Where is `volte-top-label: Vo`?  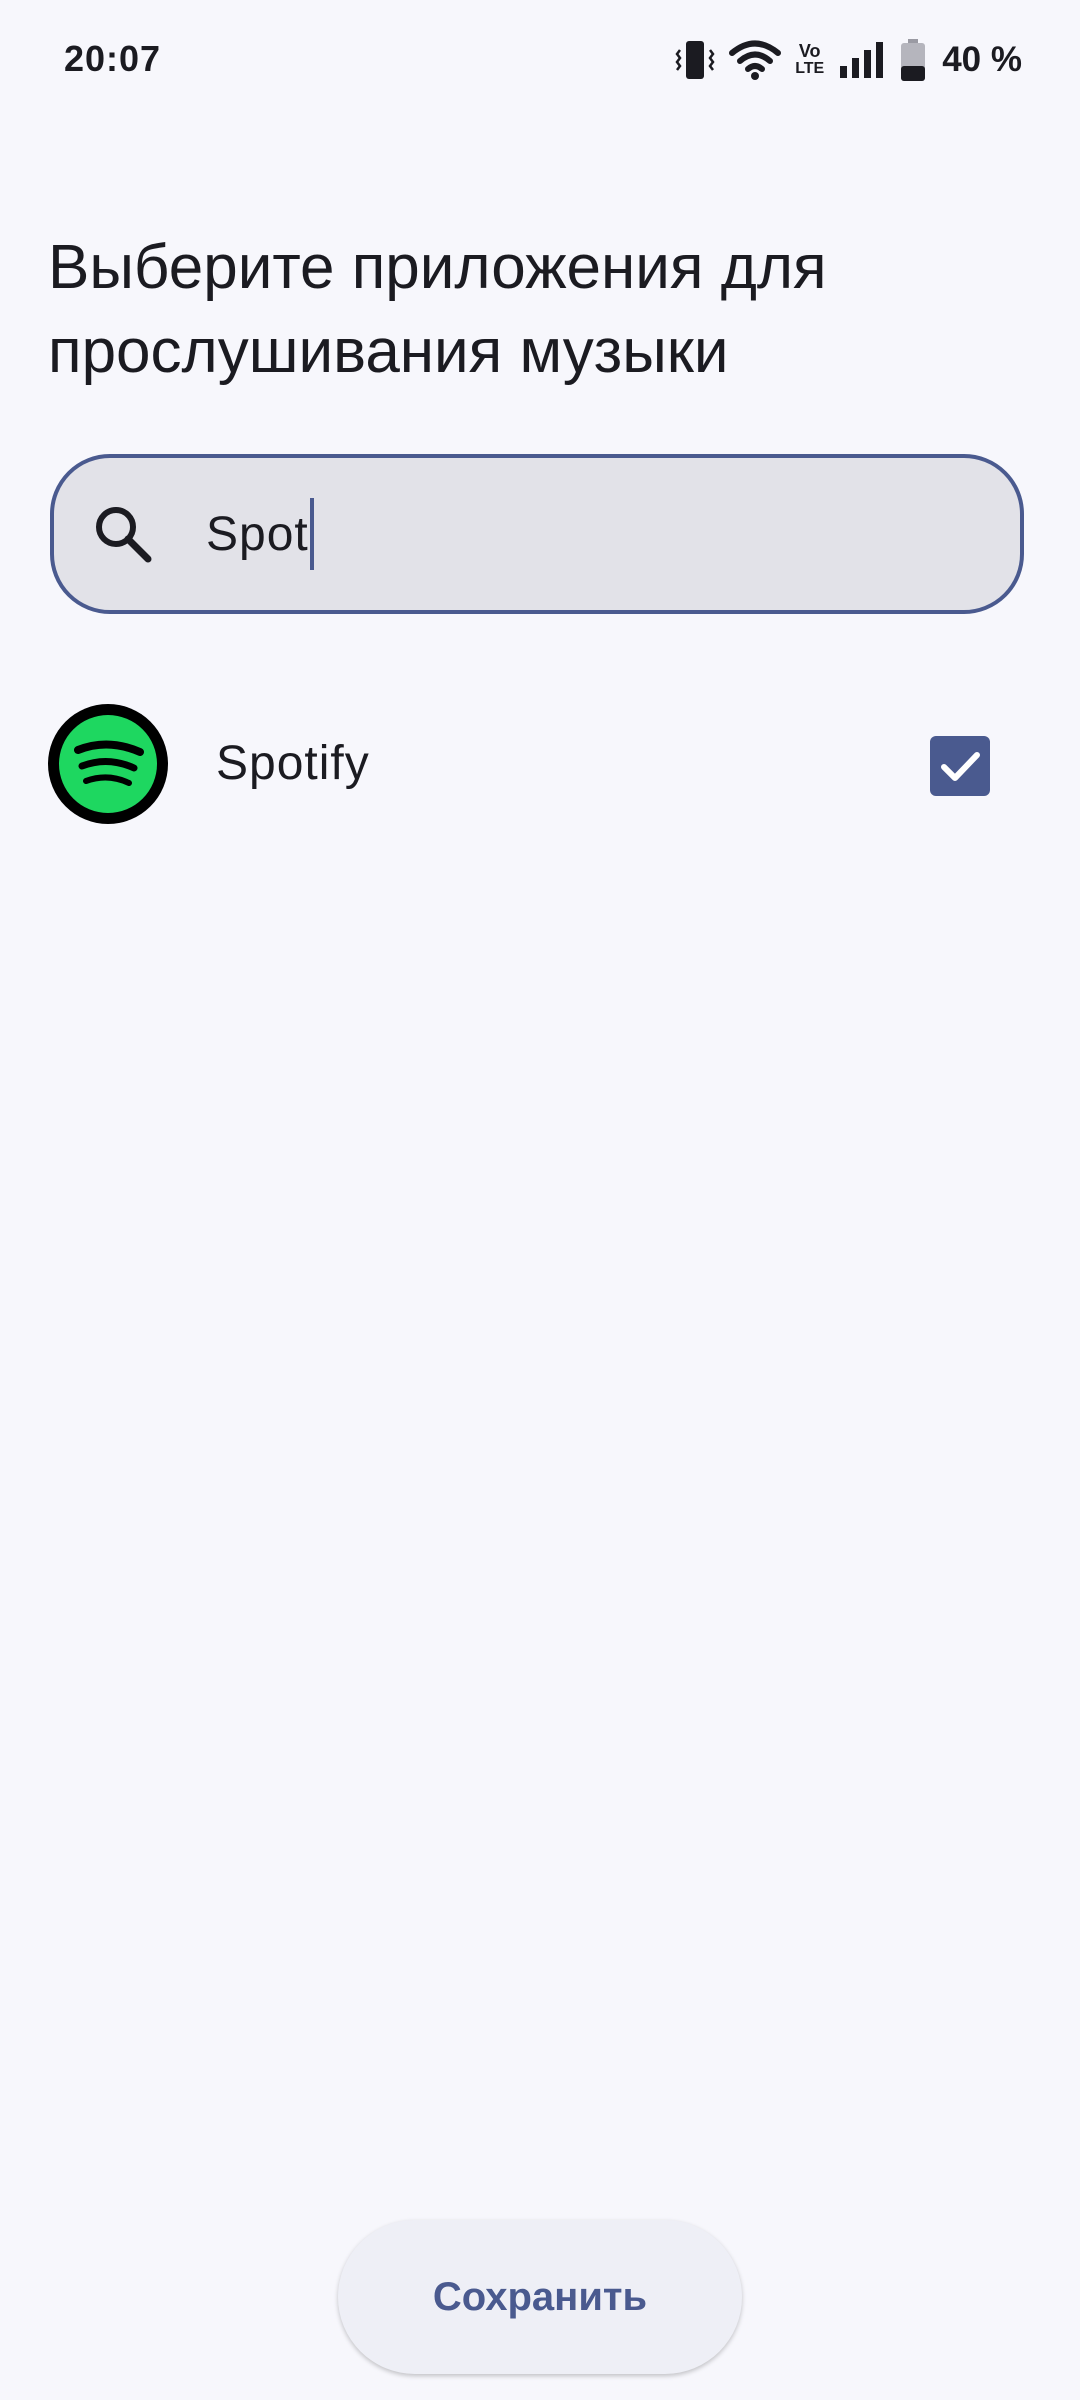
volte-top-label: Vo is located at coordinates (809, 51).